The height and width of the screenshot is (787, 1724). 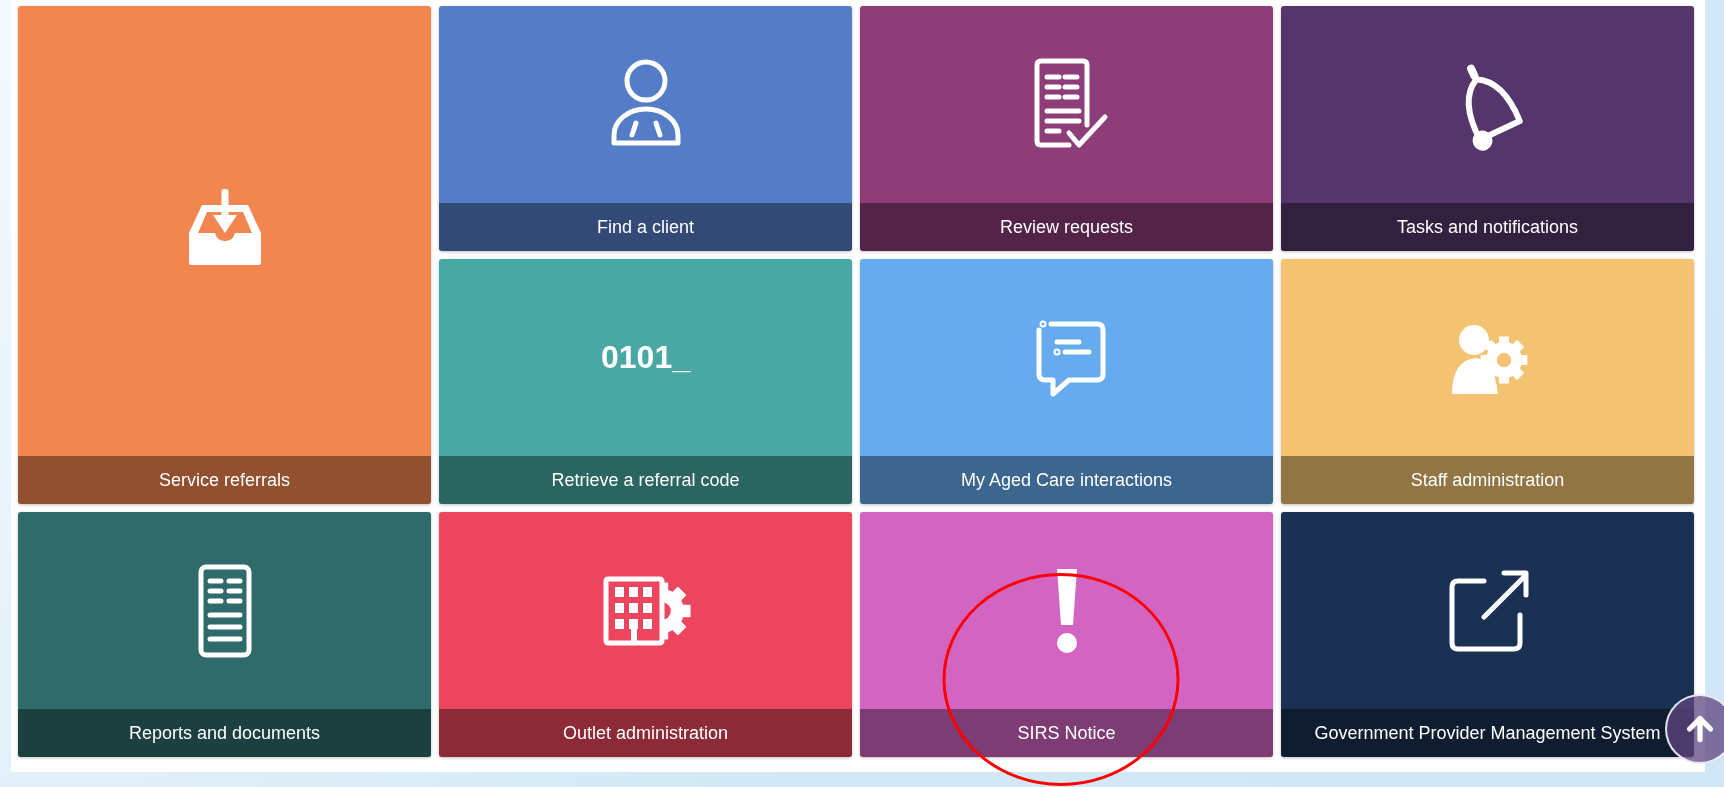 I want to click on code-text: 0101_, so click(x=645, y=357).